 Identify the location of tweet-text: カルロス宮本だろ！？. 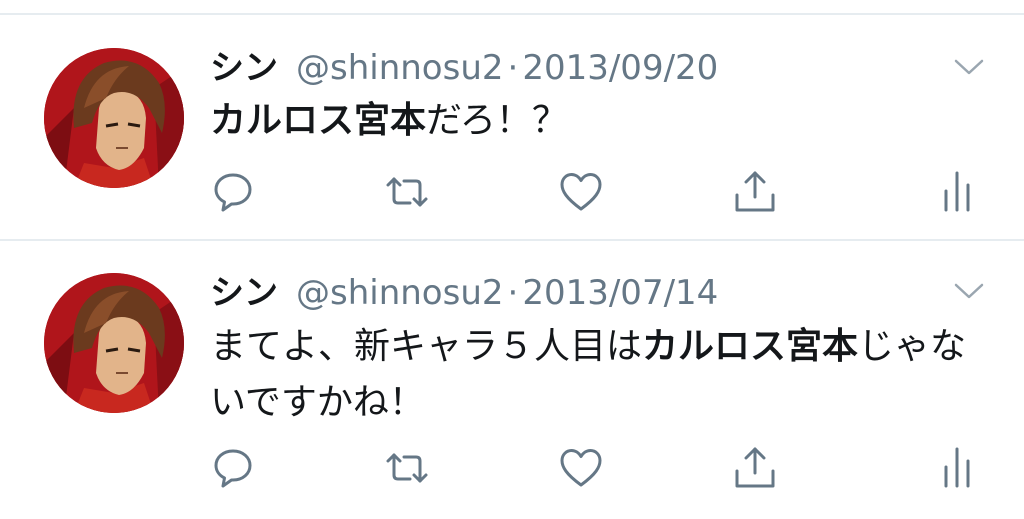
(590, 121).